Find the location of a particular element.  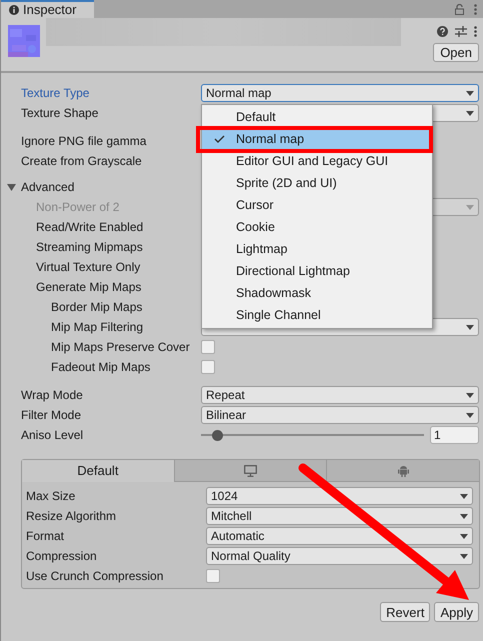

field-label: Create from Grayscale is located at coordinates (81, 161).